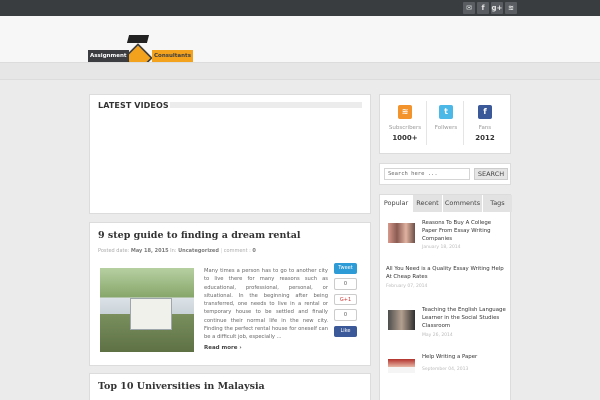  What do you see at coordinates (300, 44) in the screenshot?
I see `site-header: Assignment Consultants` at bounding box center [300, 44].